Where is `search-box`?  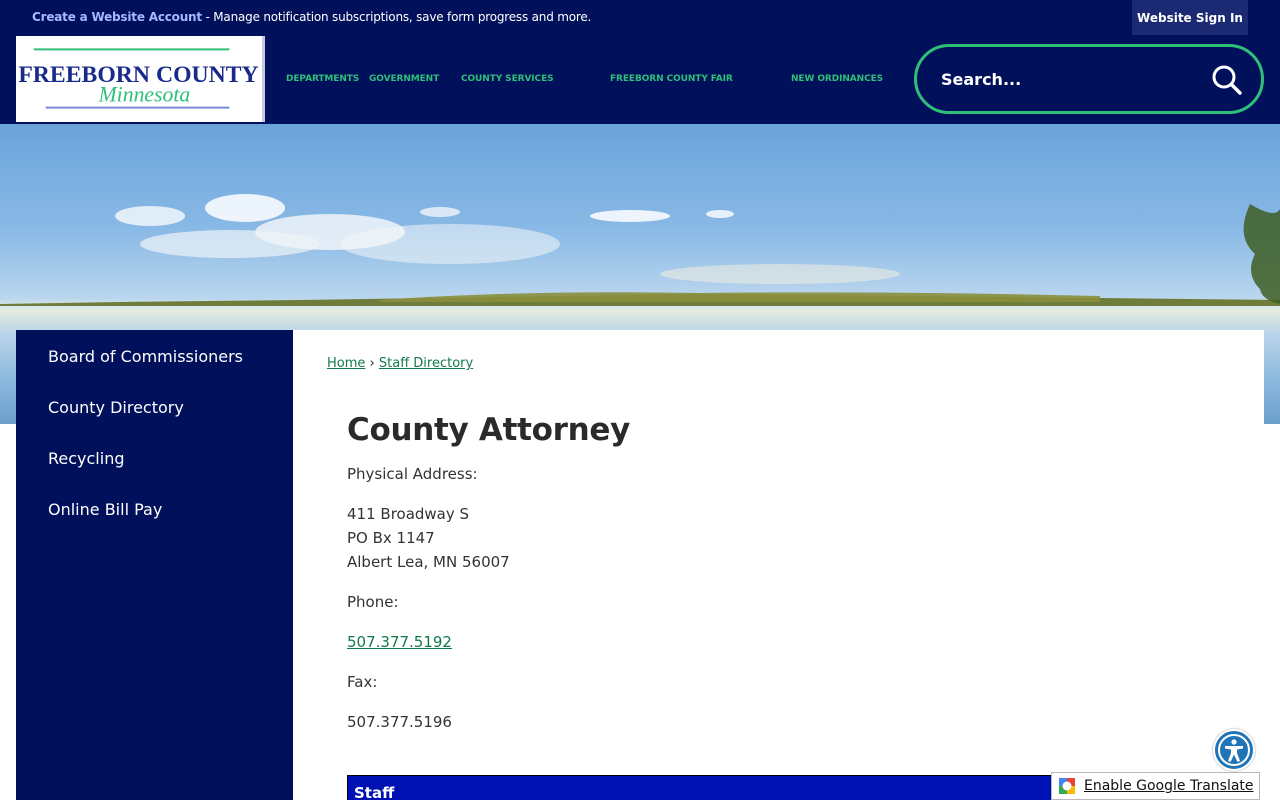 search-box is located at coordinates (1089, 79).